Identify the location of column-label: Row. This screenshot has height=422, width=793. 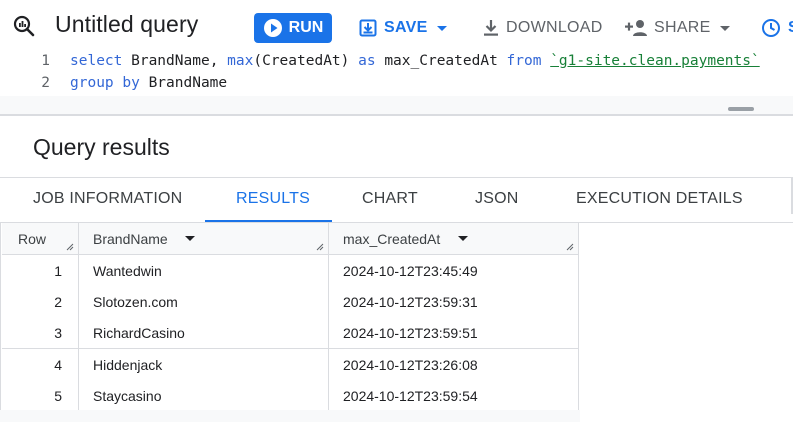
(32, 239).